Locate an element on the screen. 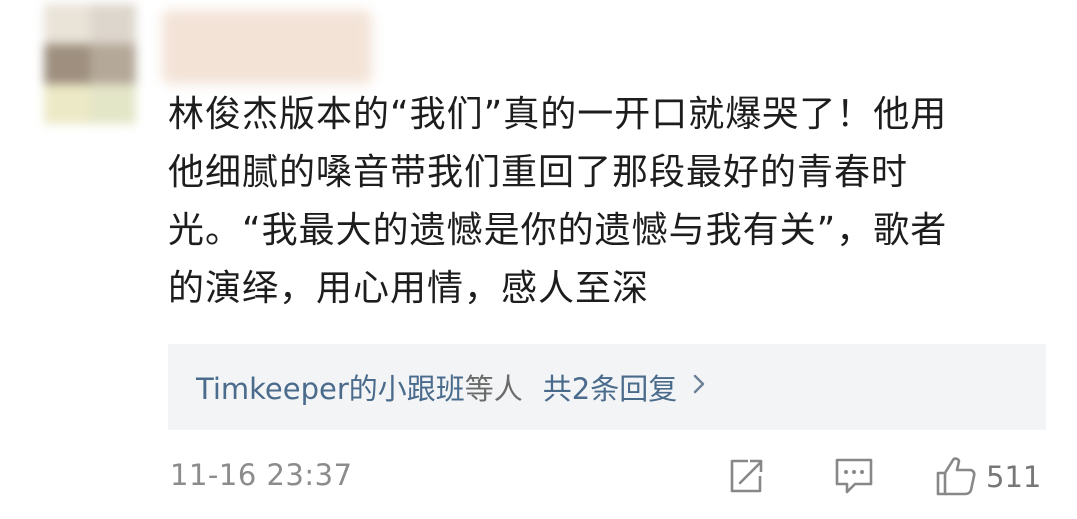 The width and height of the screenshot is (1077, 519). comment-timestamp: 11-16 23:37 is located at coordinates (261, 475).